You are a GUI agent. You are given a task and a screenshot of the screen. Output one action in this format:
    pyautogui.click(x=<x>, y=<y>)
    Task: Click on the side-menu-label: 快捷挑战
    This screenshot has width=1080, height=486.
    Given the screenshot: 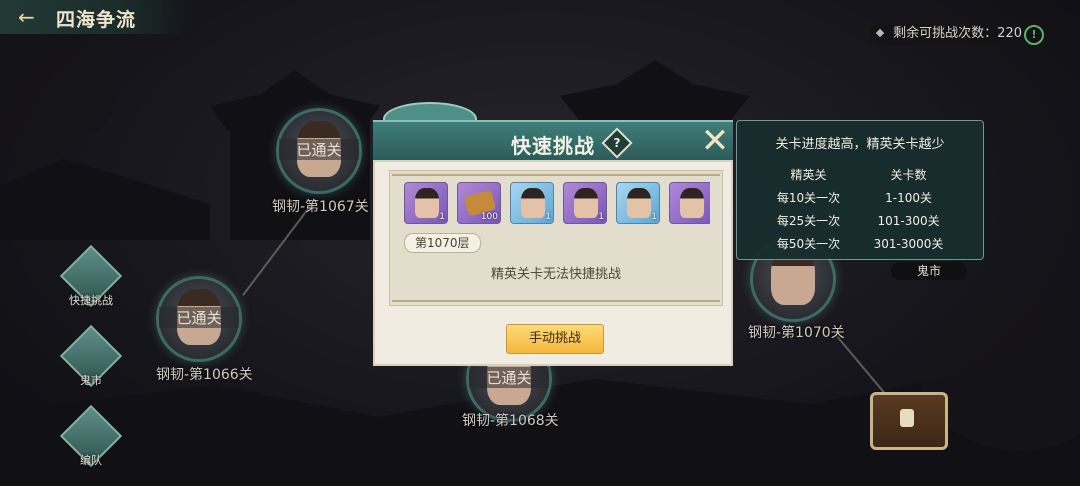 What is the action you would take?
    pyautogui.click(x=91, y=300)
    